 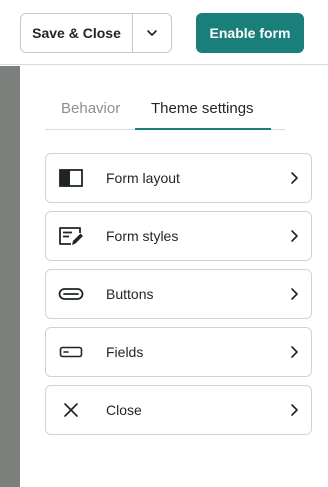 I want to click on save-options-dropdown-button, so click(x=152, y=33).